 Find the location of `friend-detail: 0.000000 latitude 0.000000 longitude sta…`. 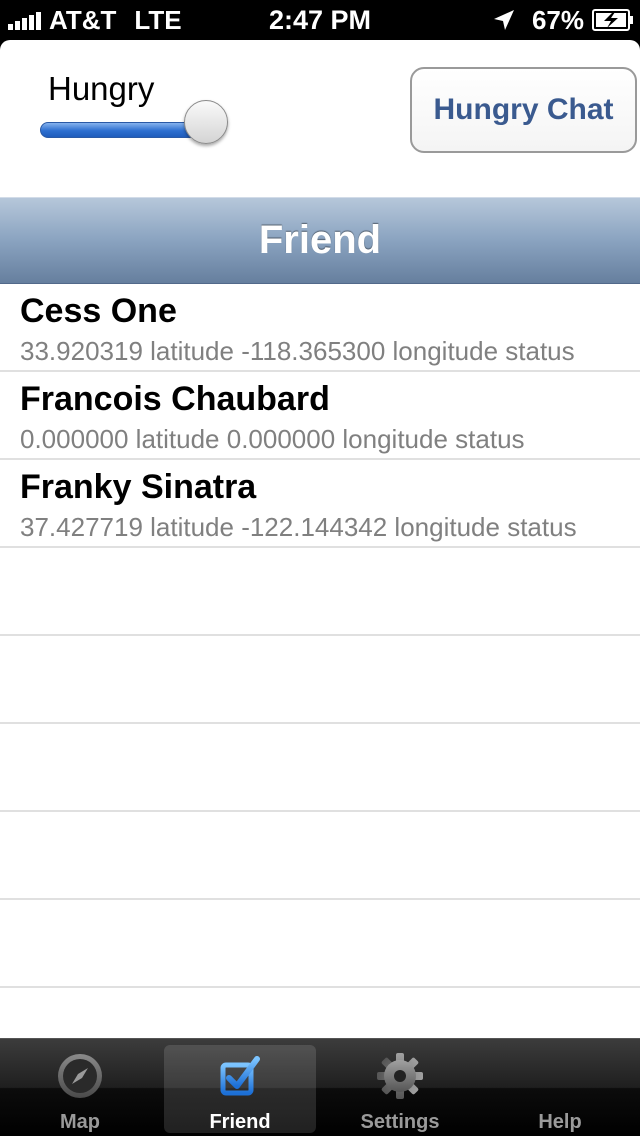

friend-detail: 0.000000 latitude 0.000000 longitude sta… is located at coordinates (272, 439).